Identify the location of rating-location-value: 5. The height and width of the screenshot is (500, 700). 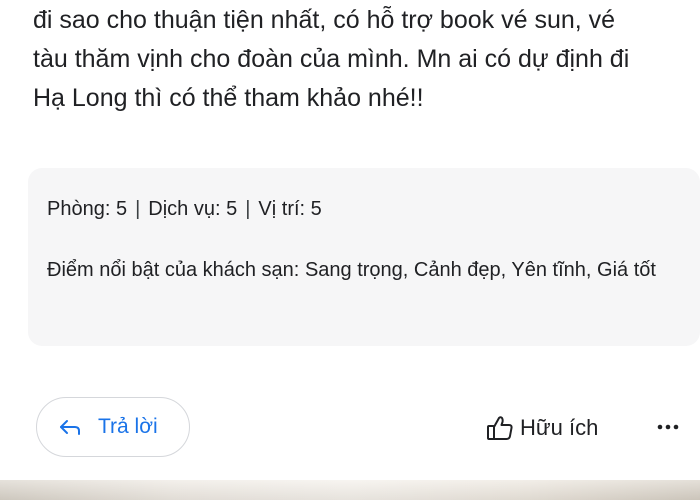
(316, 209).